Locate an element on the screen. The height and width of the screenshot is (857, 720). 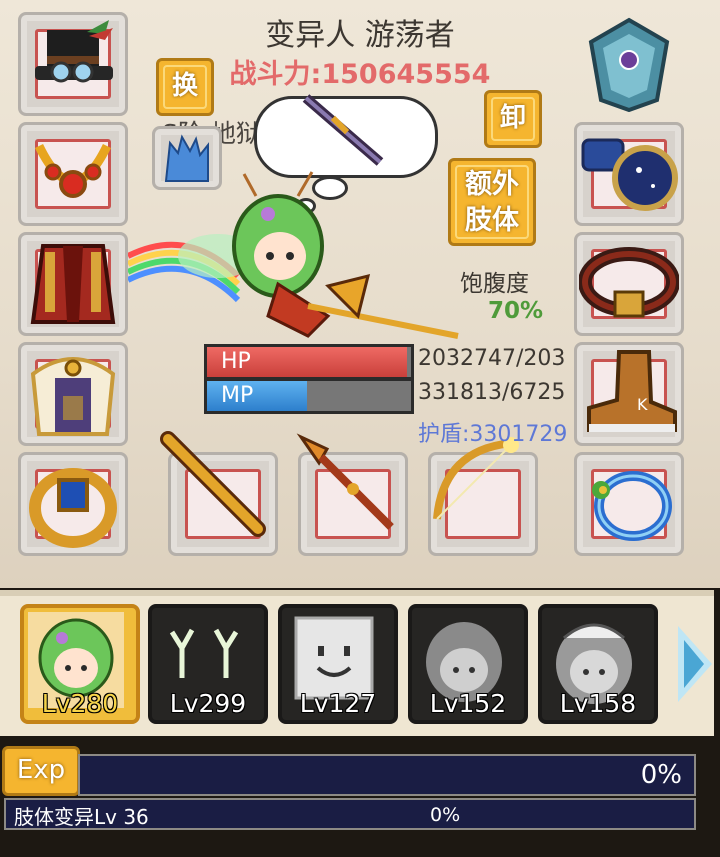
slot-belt is located at coordinates (629, 284).